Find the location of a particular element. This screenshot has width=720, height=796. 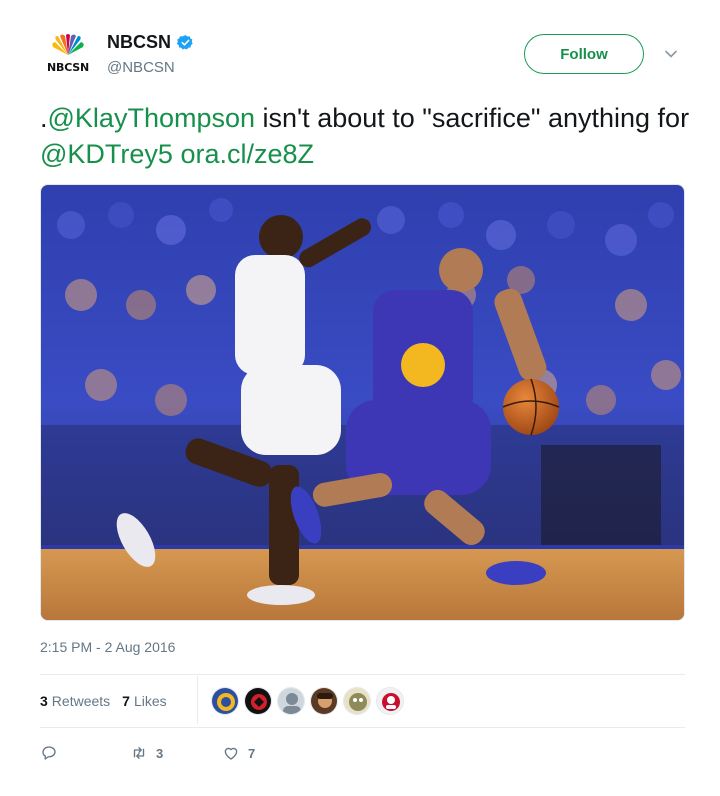

like-button: 7 is located at coordinates (238, 753).